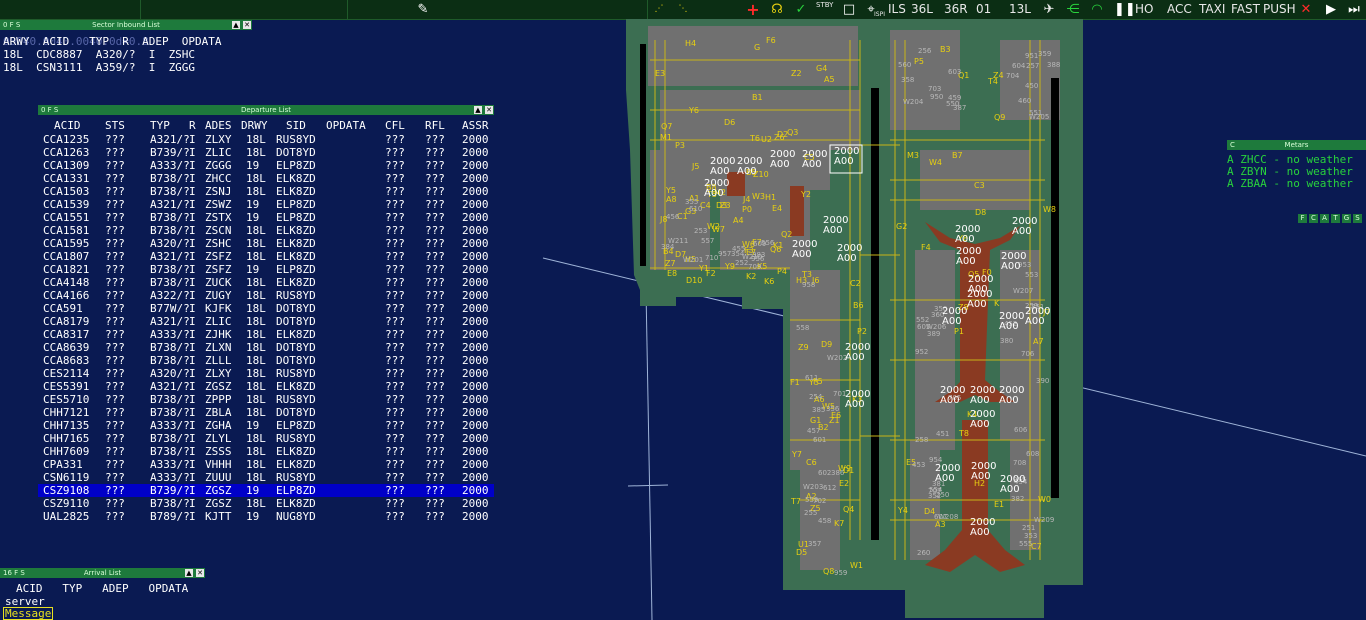  What do you see at coordinates (475, 386) in the screenshot?
I see `departure-cell: 2000` at bounding box center [475, 386].